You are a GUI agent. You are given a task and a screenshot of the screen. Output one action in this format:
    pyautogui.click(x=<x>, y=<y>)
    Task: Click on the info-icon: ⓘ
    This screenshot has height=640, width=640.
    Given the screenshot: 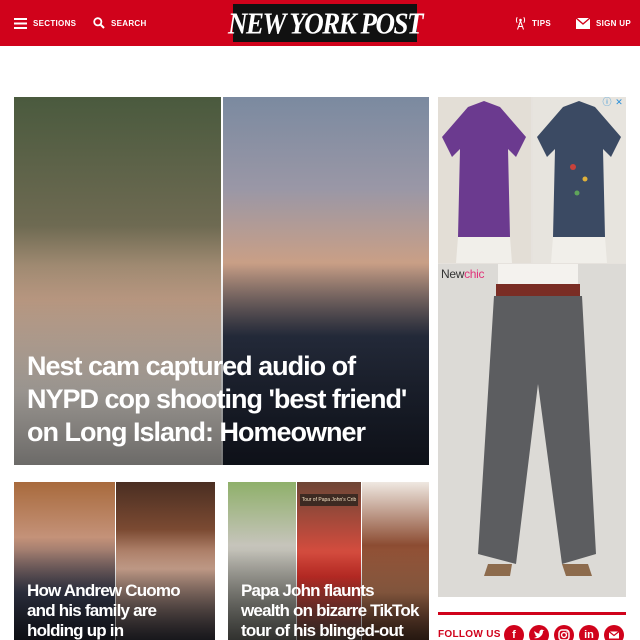 What is the action you would take?
    pyautogui.click(x=607, y=103)
    